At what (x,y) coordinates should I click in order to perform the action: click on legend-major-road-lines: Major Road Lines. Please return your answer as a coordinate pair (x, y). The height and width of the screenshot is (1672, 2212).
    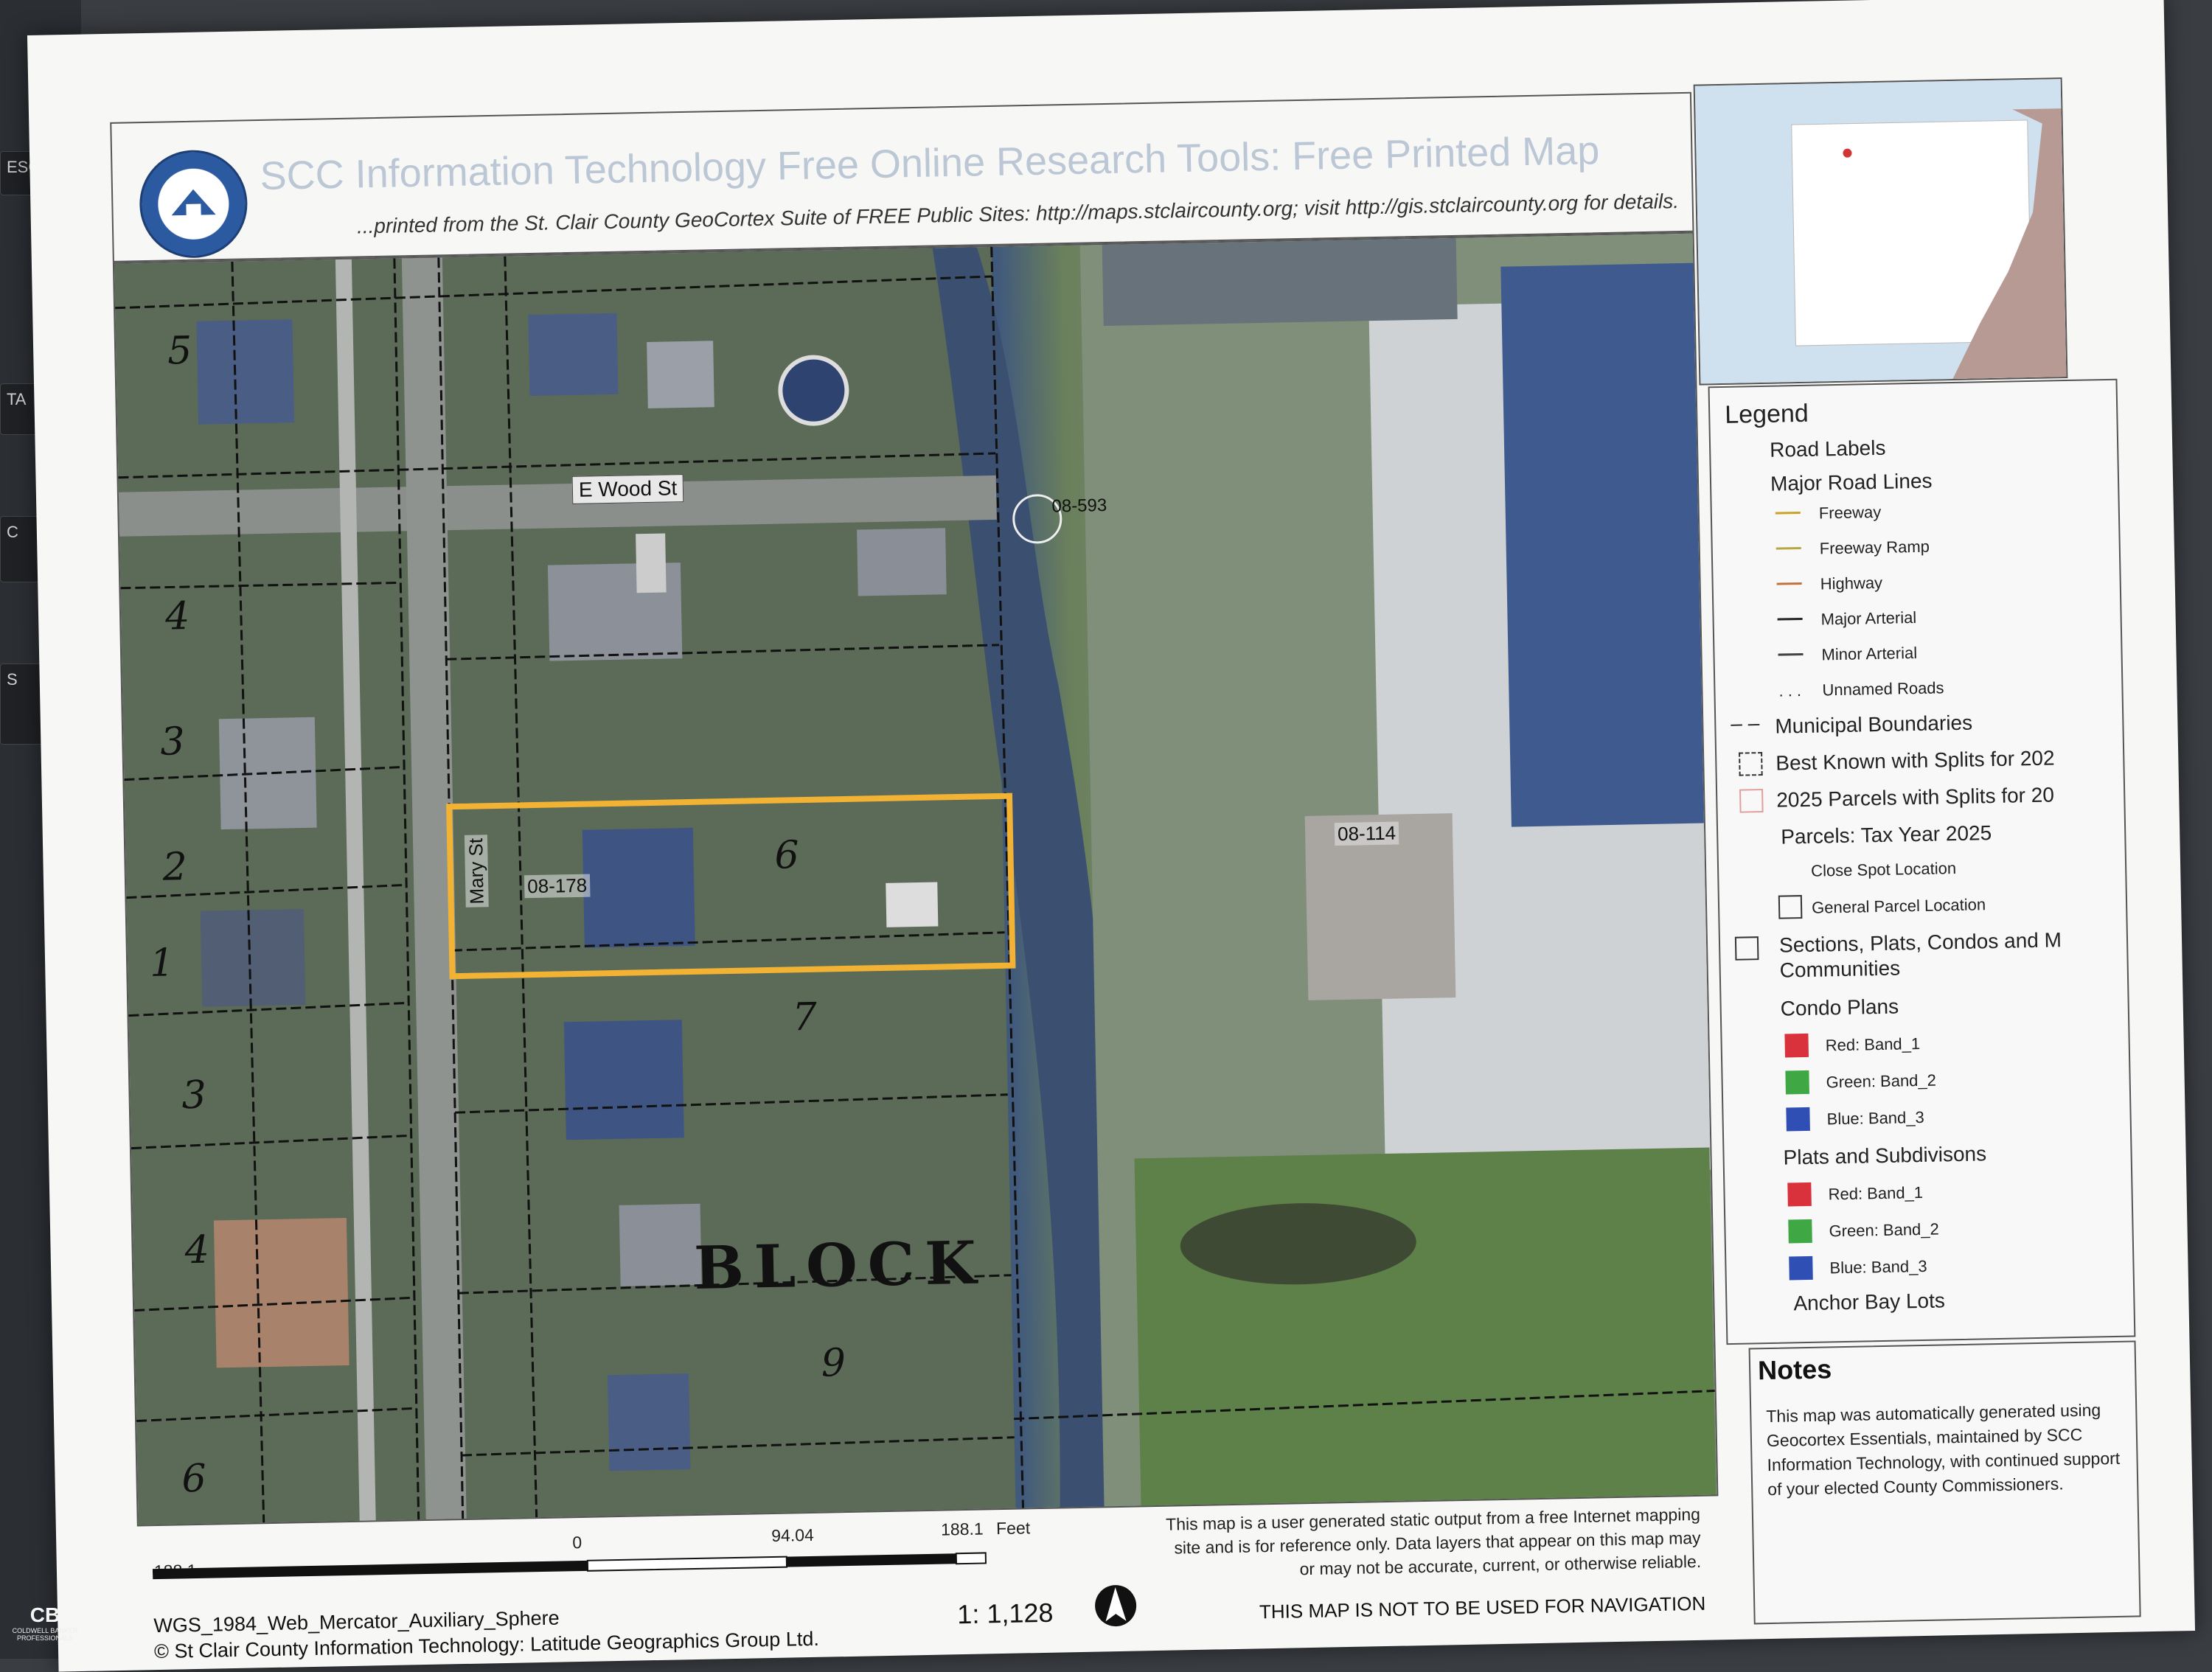
    Looking at the image, I should click on (1851, 482).